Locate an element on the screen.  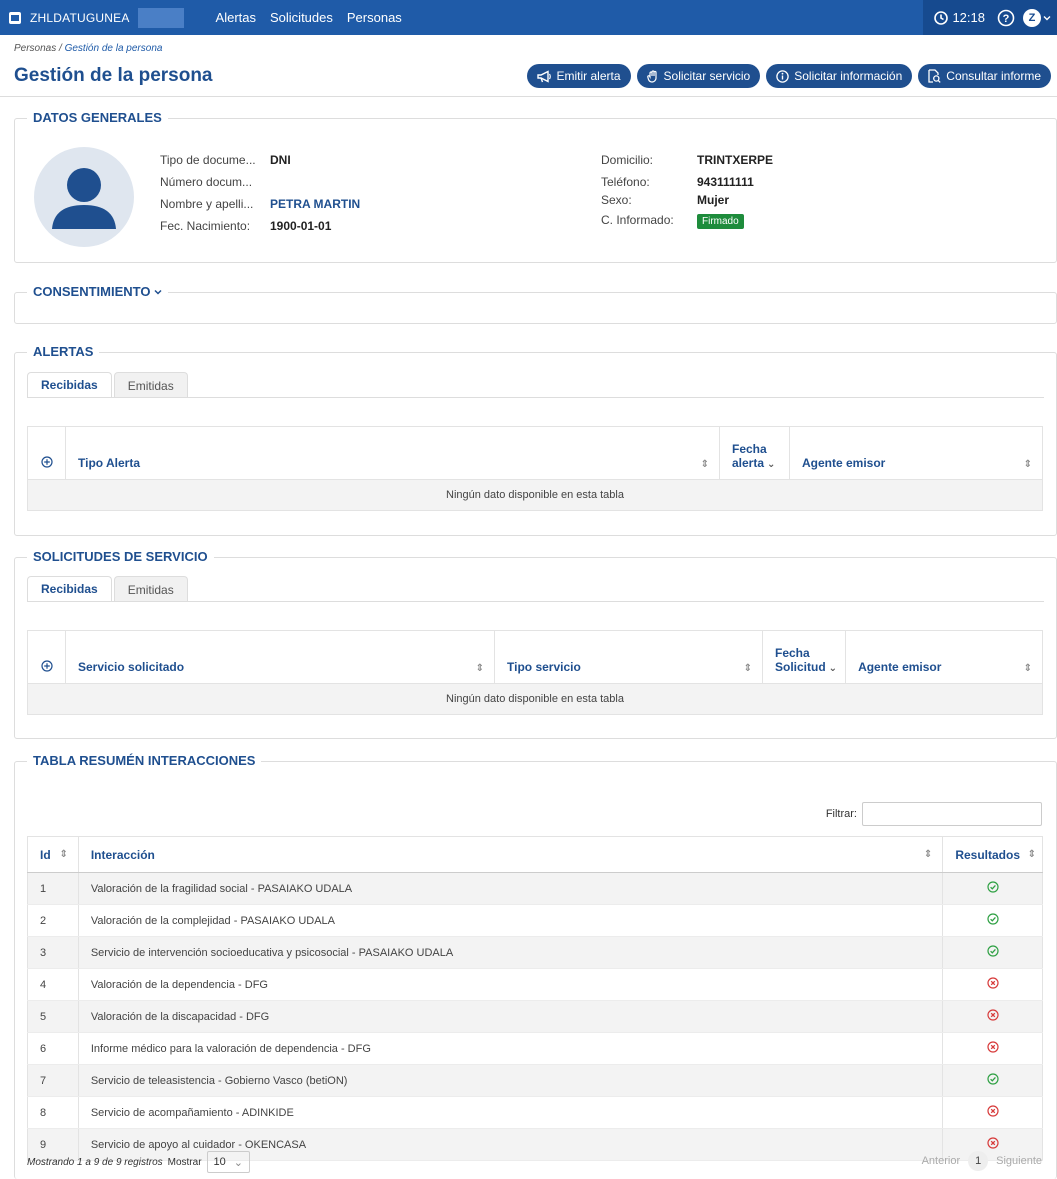
nav-personas: Personas is located at coordinates (374, 17).